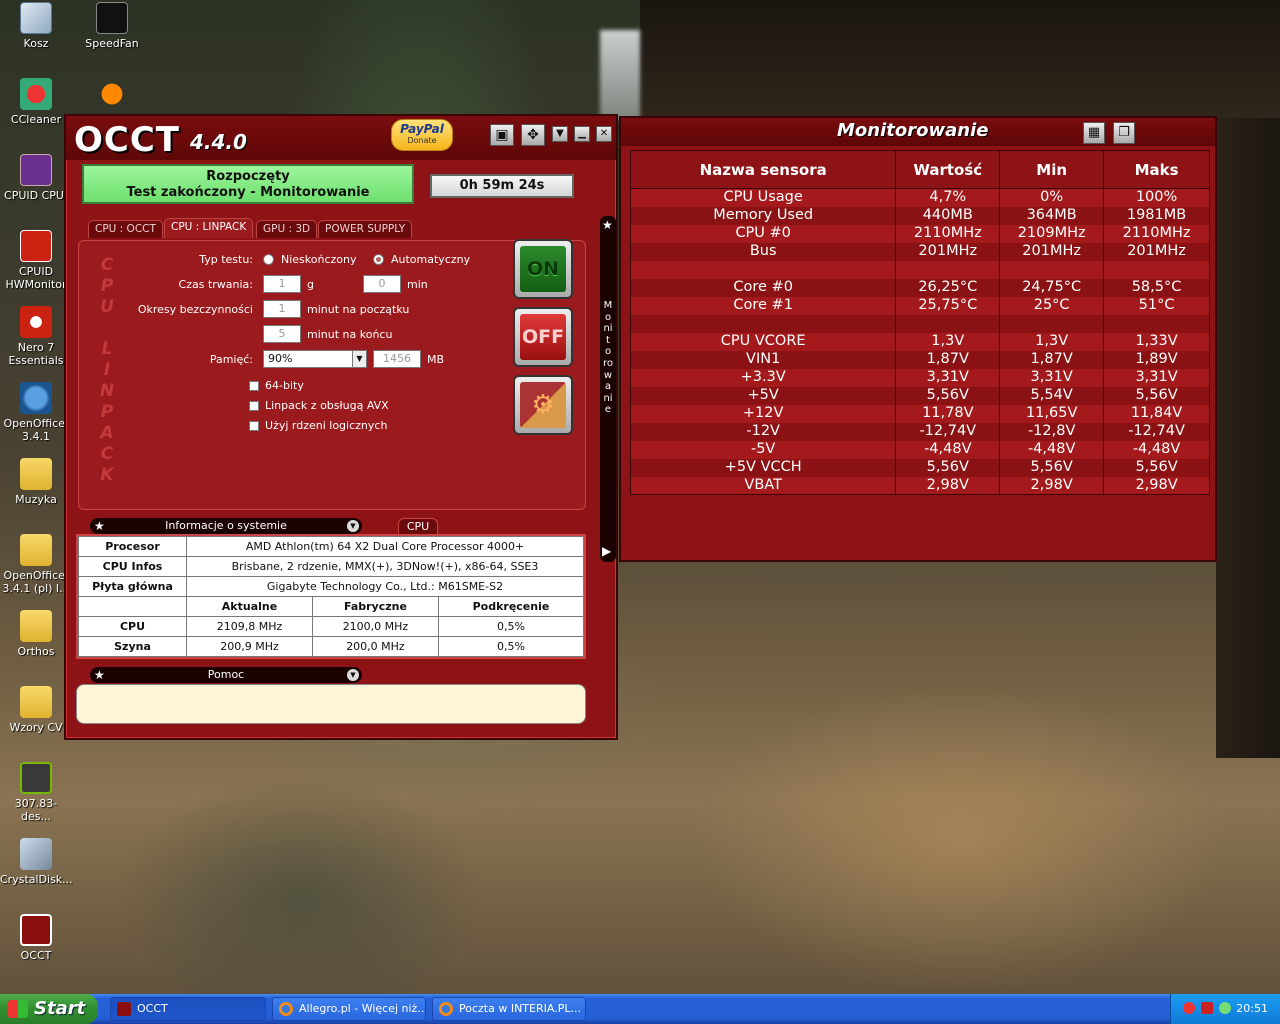  Describe the element at coordinates (1156, 413) in the screenshot. I see `sensor-max-cell: 11,84V` at that location.